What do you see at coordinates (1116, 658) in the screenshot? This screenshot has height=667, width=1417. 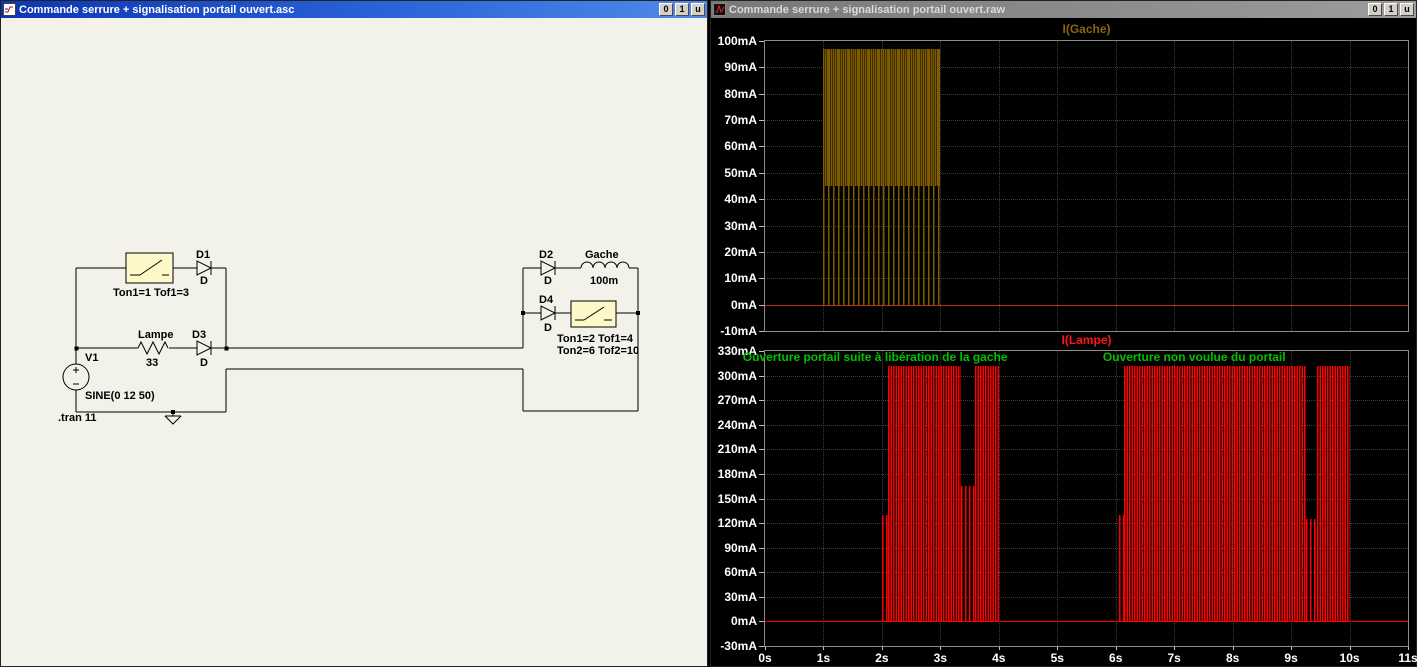 I see `x-tick-label: 6s` at bounding box center [1116, 658].